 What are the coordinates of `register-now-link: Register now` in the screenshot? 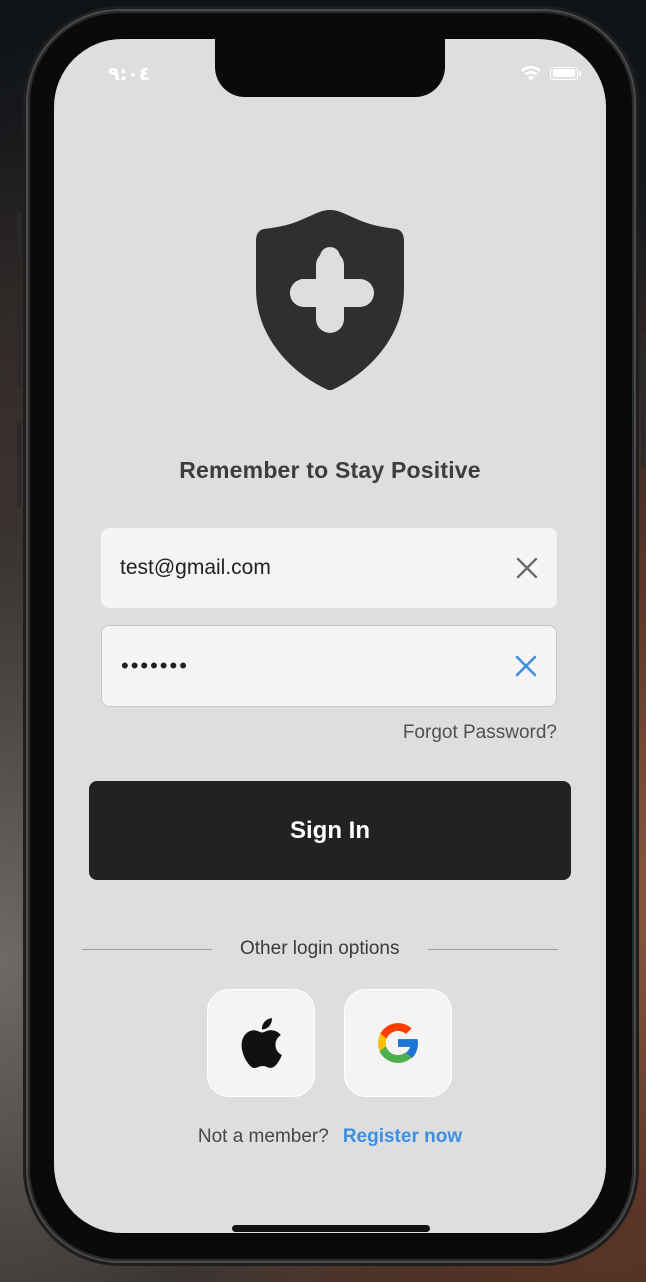 It's located at (402, 1136).